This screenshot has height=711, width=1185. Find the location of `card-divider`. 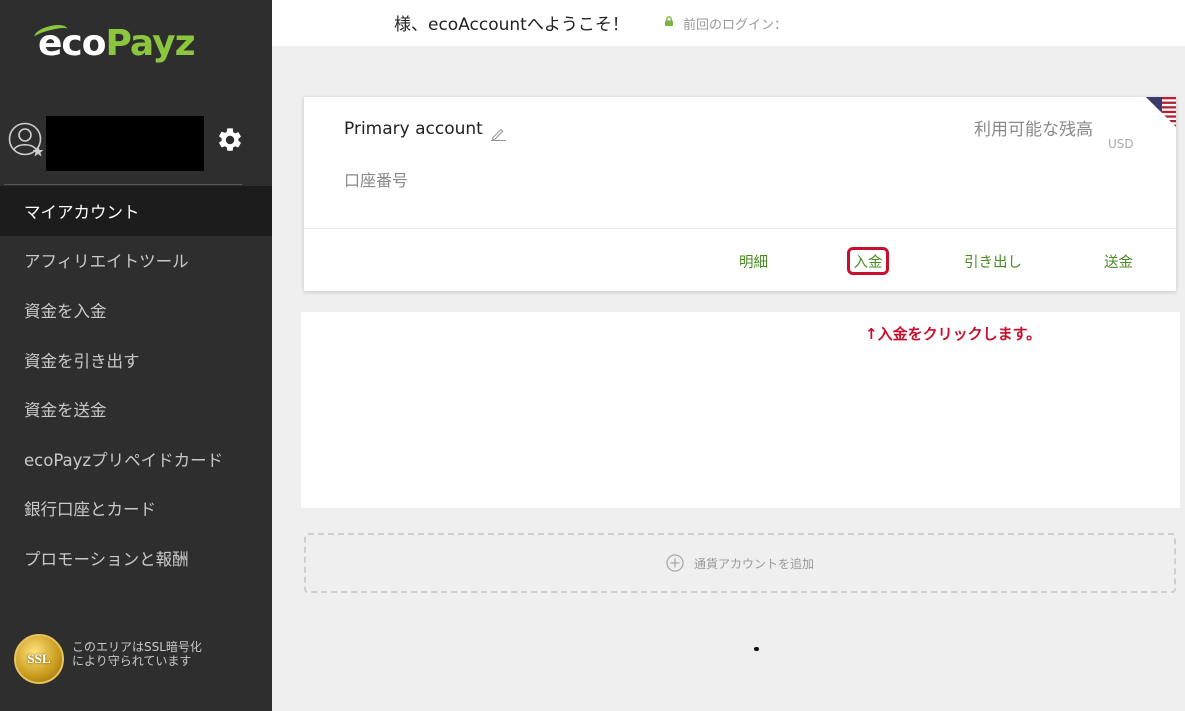

card-divider is located at coordinates (740, 228).